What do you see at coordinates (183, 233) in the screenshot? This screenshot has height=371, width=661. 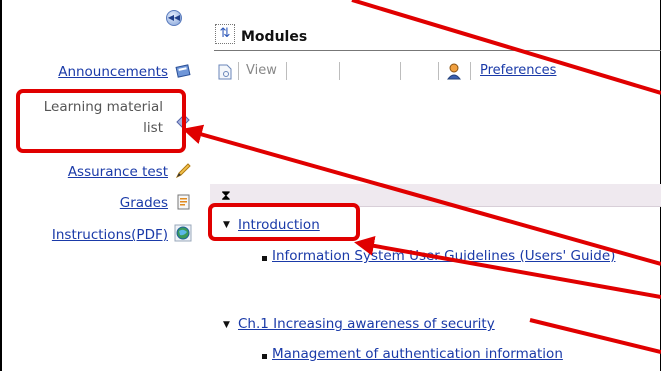 I see `globe-icon` at bounding box center [183, 233].